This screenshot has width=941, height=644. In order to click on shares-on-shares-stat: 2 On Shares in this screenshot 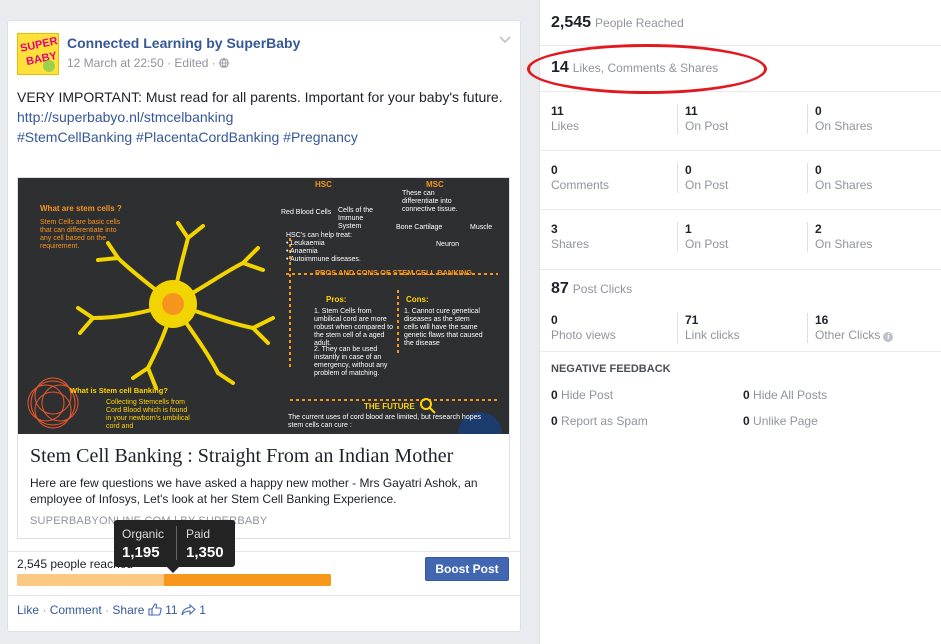, I will do `click(843, 236)`.